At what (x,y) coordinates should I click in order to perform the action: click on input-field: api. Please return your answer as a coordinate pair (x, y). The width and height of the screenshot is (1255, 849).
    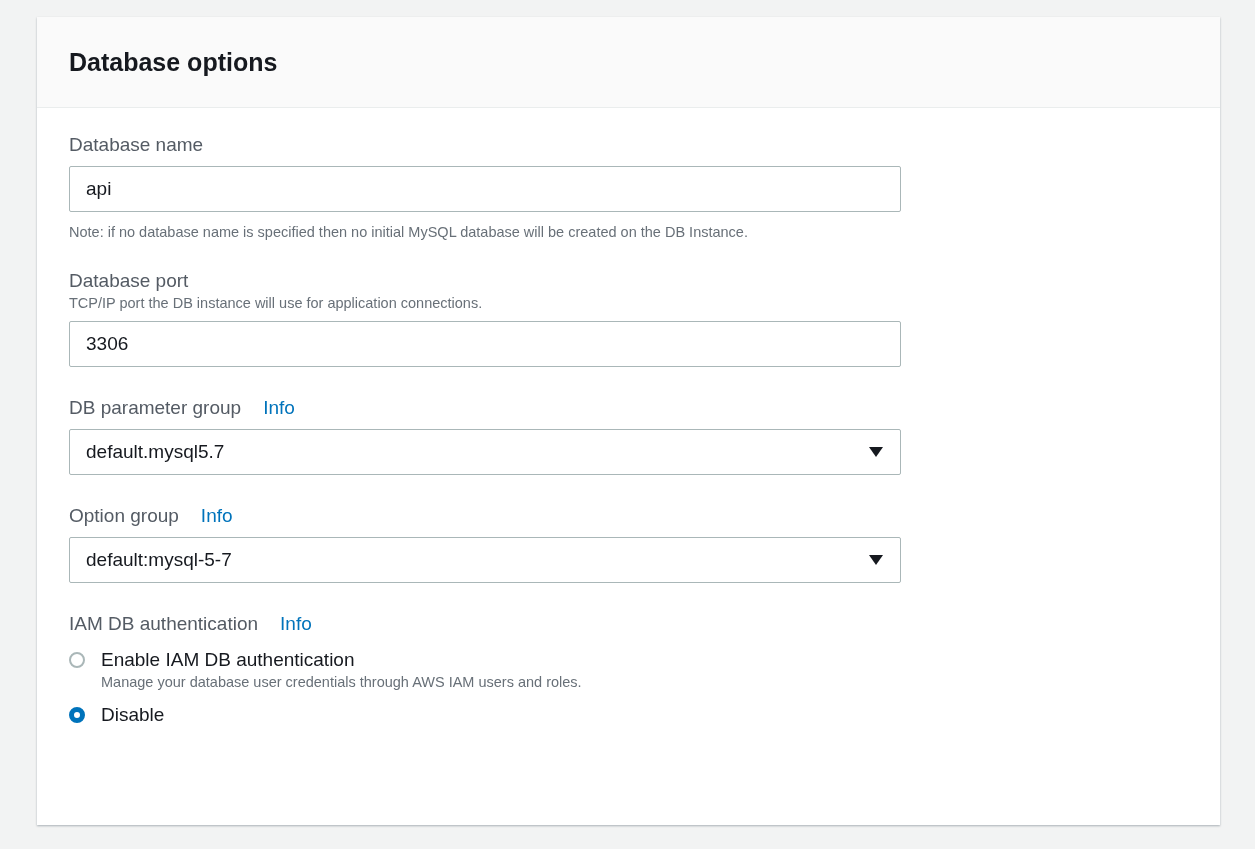
    Looking at the image, I should click on (485, 189).